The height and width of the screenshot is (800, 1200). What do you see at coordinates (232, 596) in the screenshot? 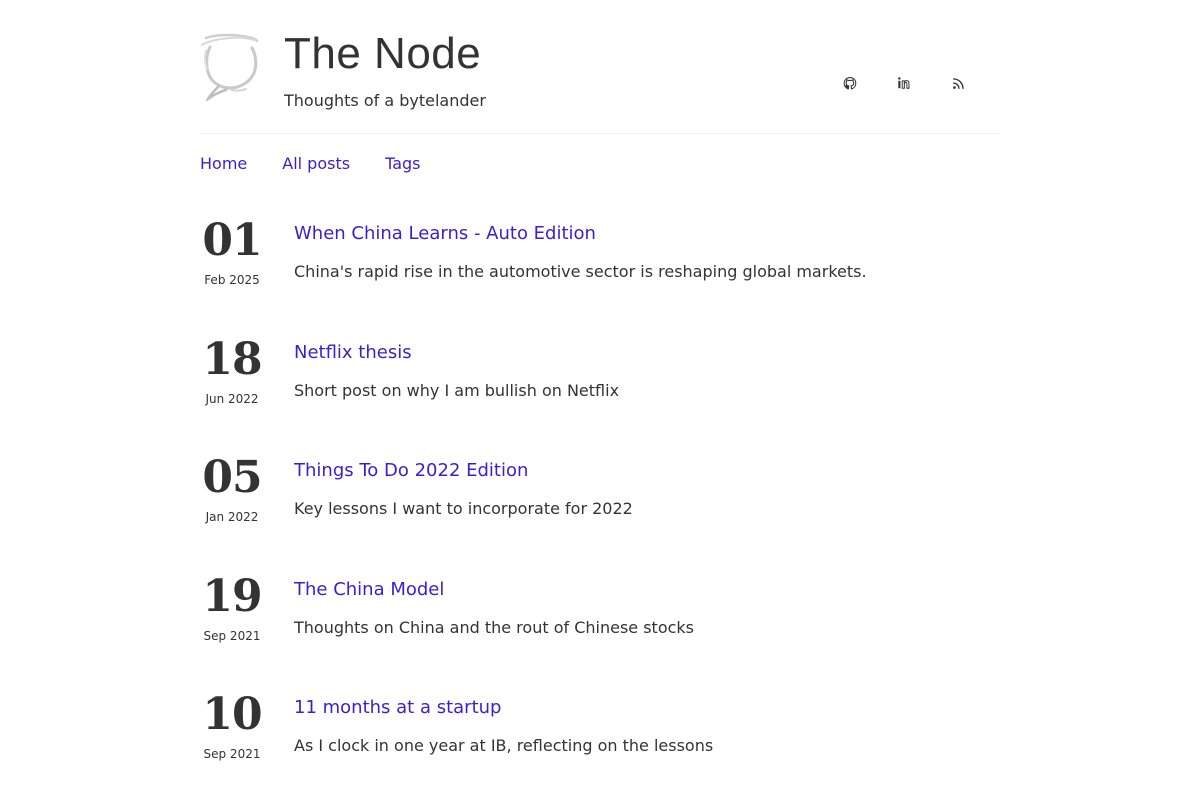
I see `post-day: 19` at bounding box center [232, 596].